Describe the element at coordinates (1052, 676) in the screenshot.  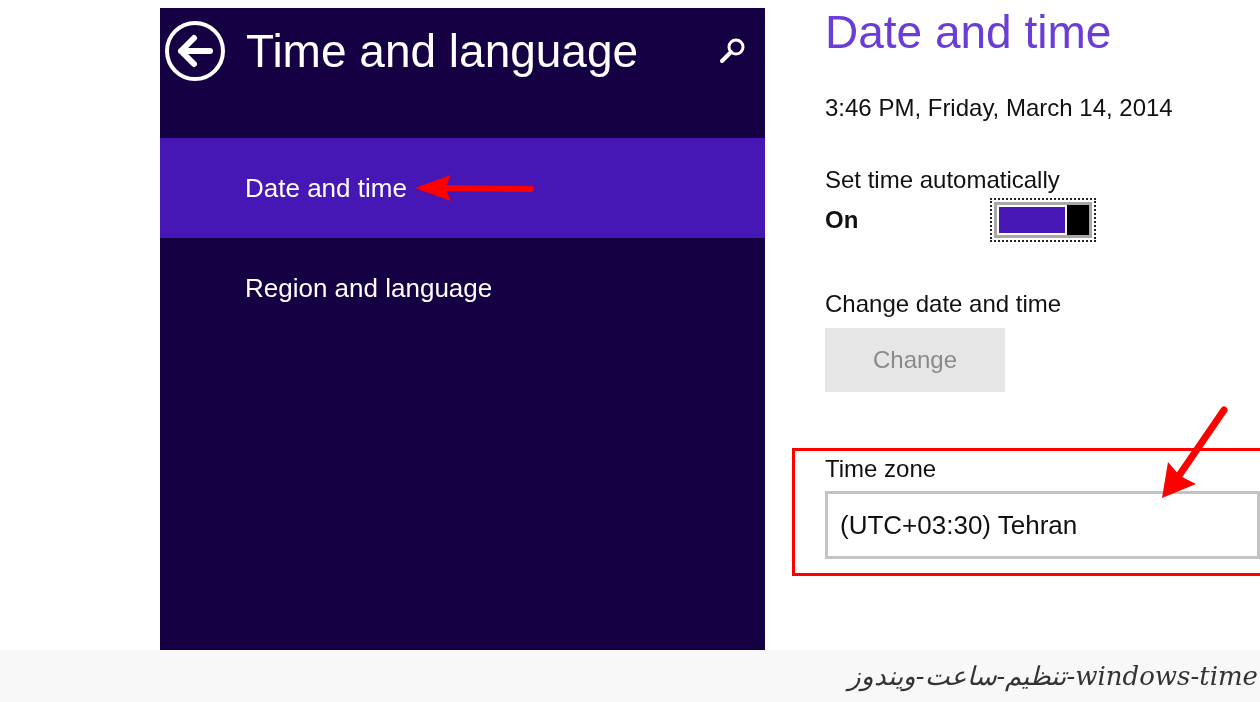
I see `image-caption: windows-time-تنظیم-ساعت-ویندوز` at that location.